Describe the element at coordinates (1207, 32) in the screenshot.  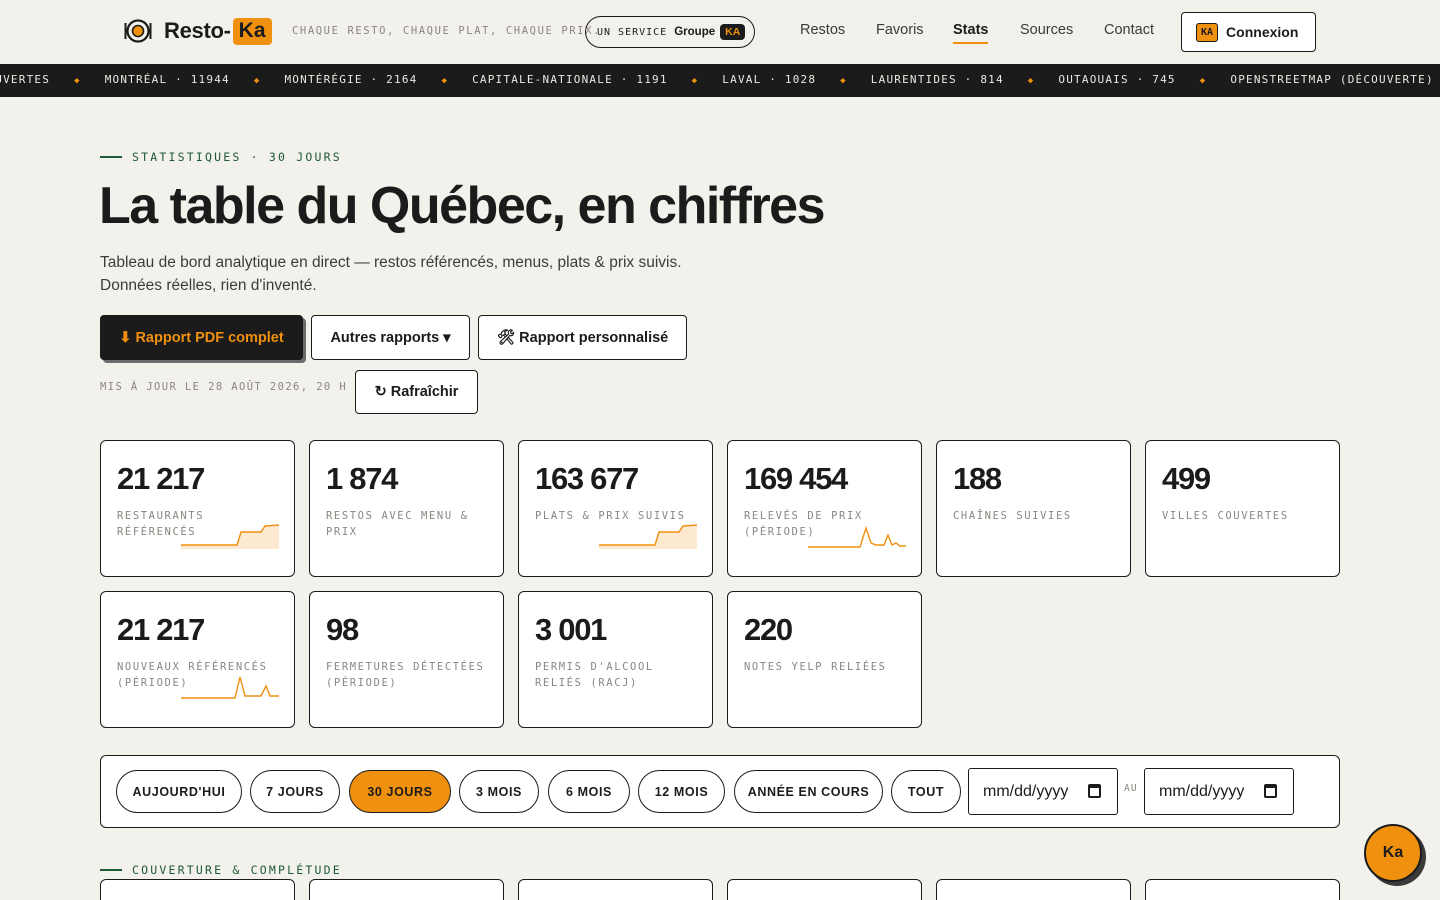
I see `login-ka-badge: KA` at that location.